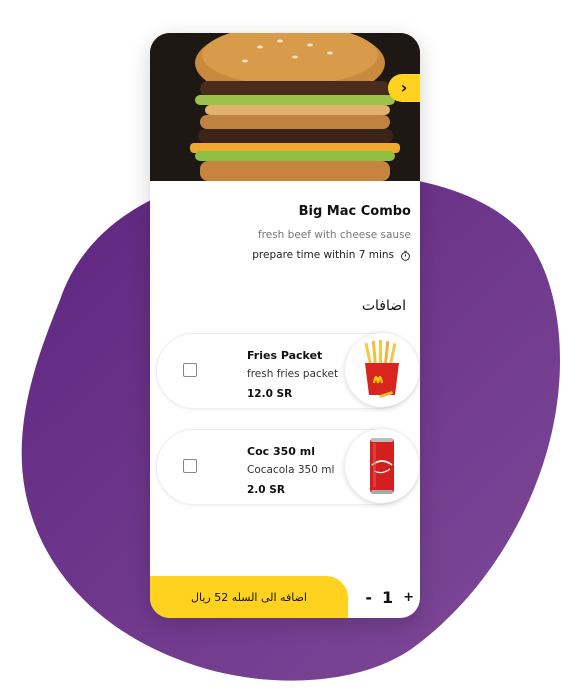 The image size is (570, 688). Describe the element at coordinates (354, 211) in the screenshot. I see `product-title: Big Mac Combo` at that location.